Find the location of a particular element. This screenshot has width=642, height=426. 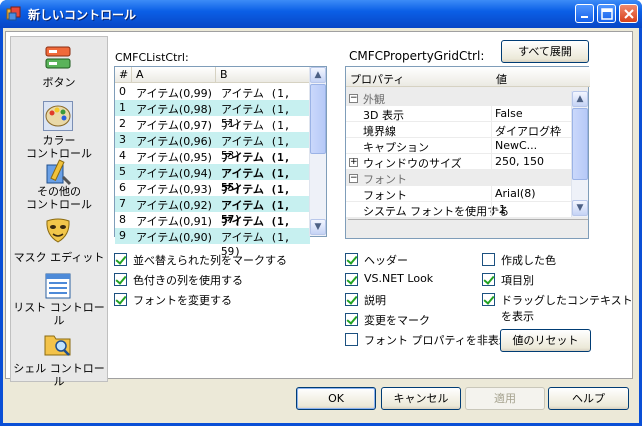

property-value: ダイアログ枠 is located at coordinates (528, 131).